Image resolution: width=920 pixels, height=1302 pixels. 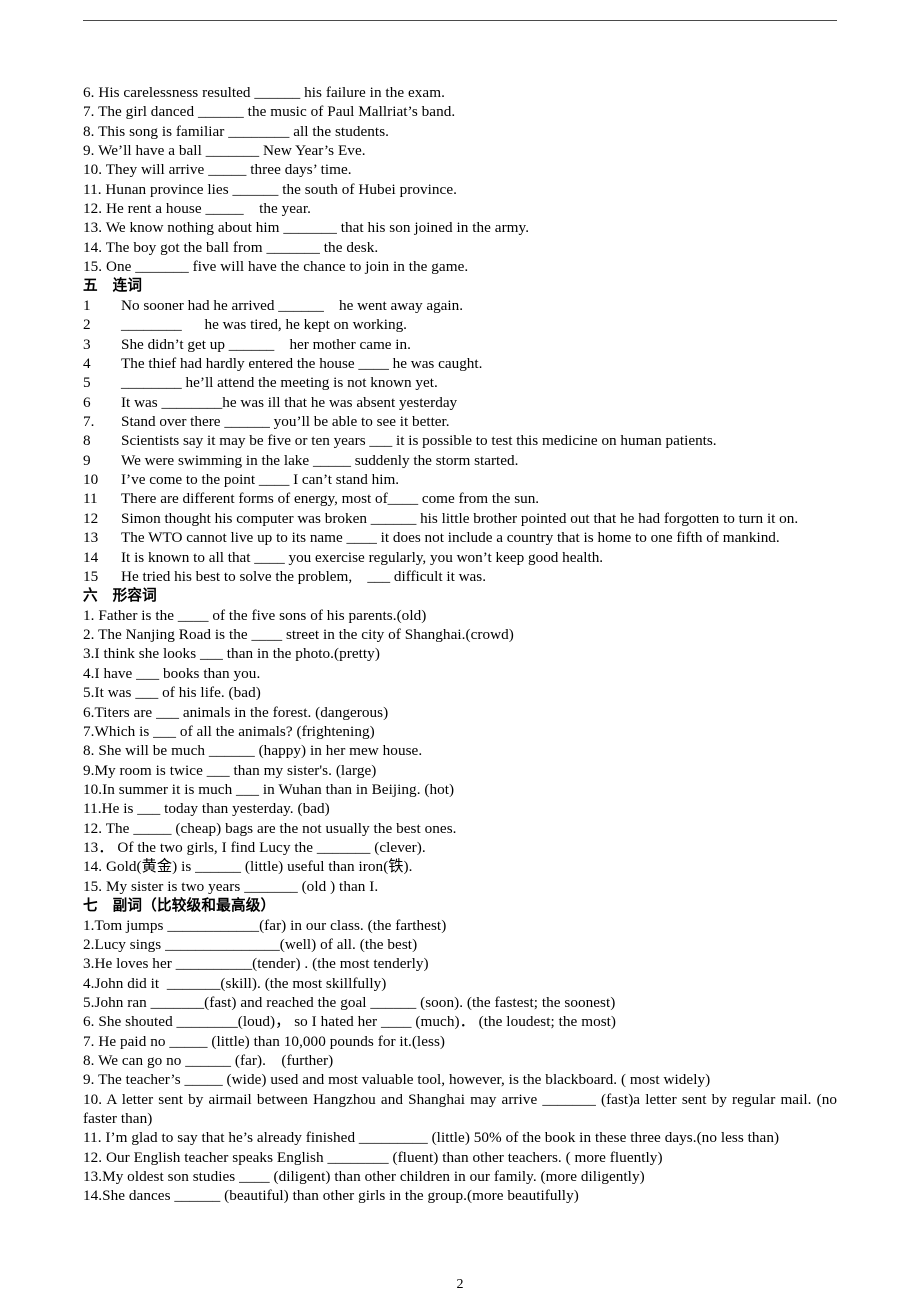 What do you see at coordinates (90, 499) in the screenshot?
I see `item-number: 11` at bounding box center [90, 499].